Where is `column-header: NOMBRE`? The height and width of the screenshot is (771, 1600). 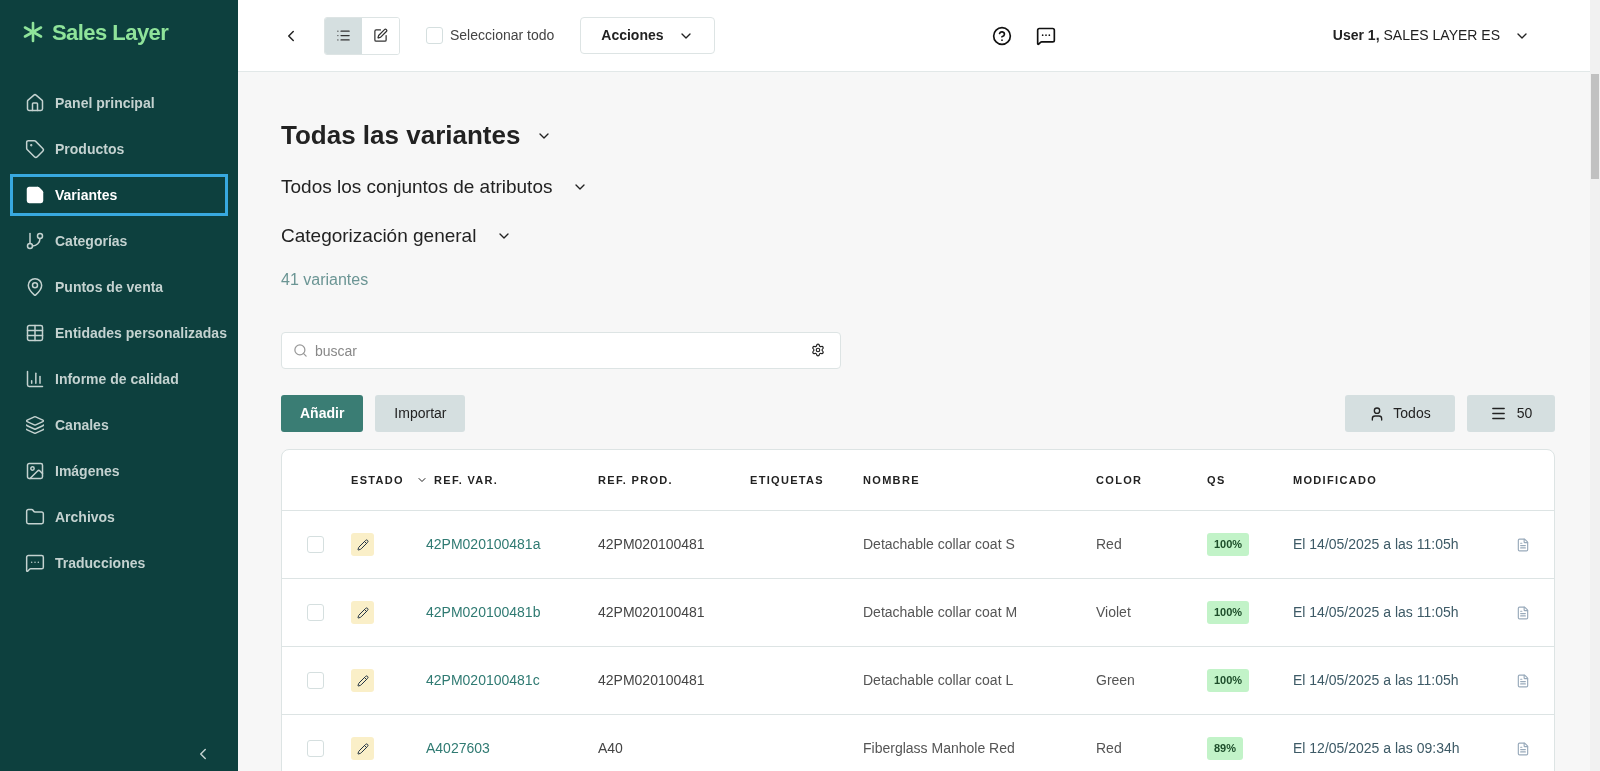 column-header: NOMBRE is located at coordinates (979, 480).